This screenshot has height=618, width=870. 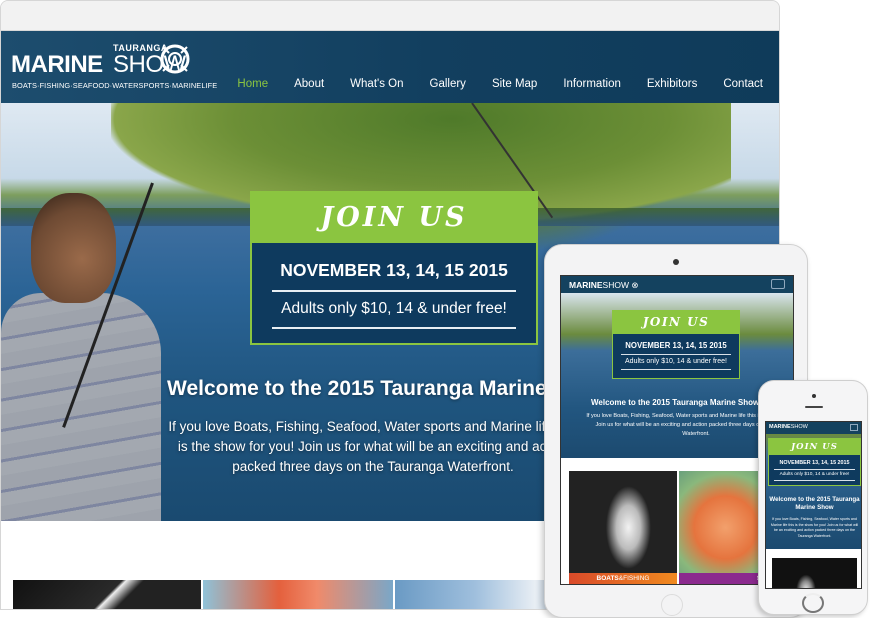 I want to click on phone-camera, so click(x=814, y=396).